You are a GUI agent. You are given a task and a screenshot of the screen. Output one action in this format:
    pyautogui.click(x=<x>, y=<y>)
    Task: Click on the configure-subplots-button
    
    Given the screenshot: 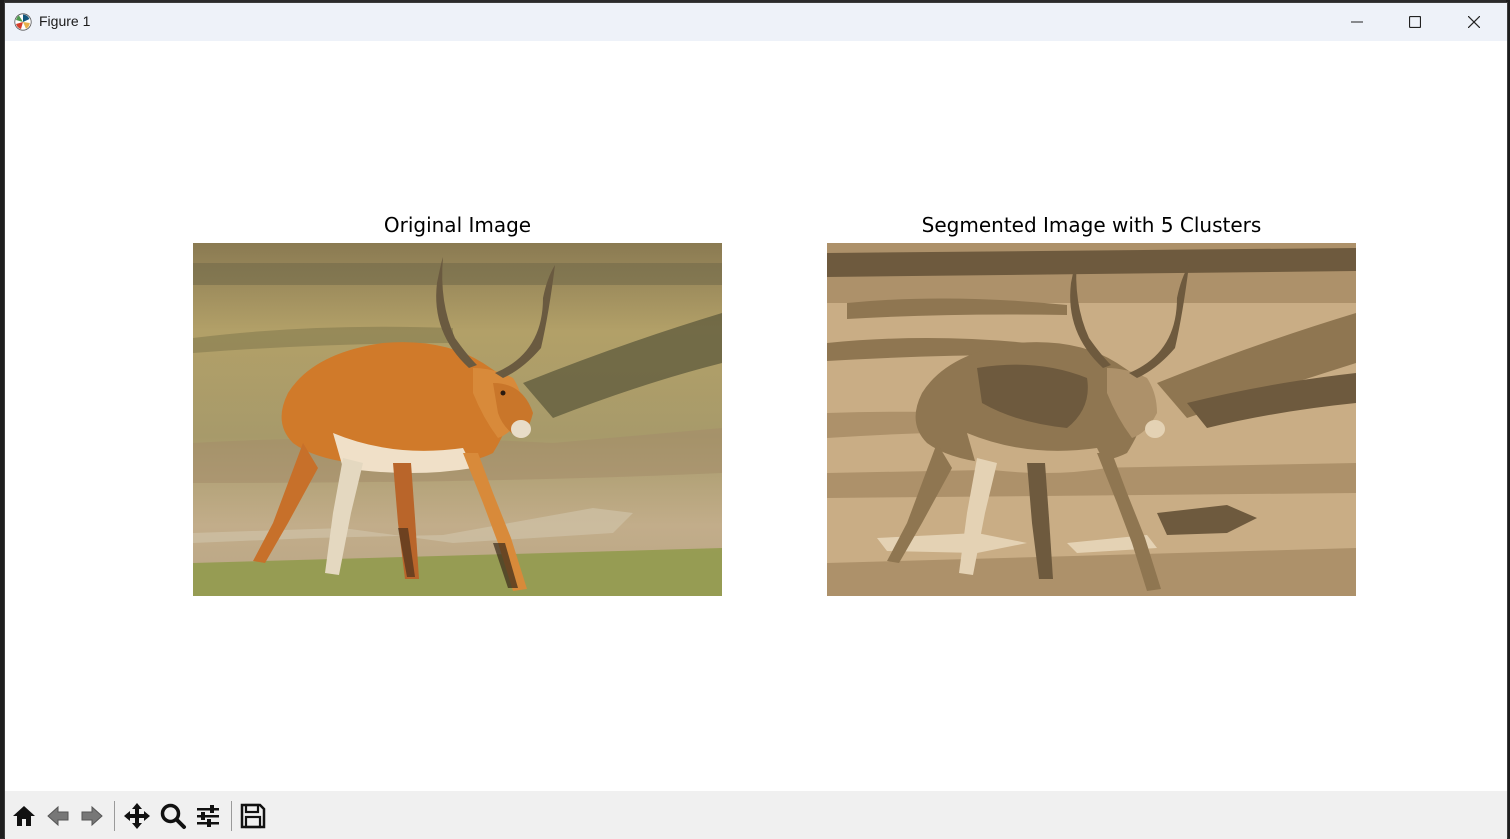 What is the action you would take?
    pyautogui.click(x=208, y=816)
    